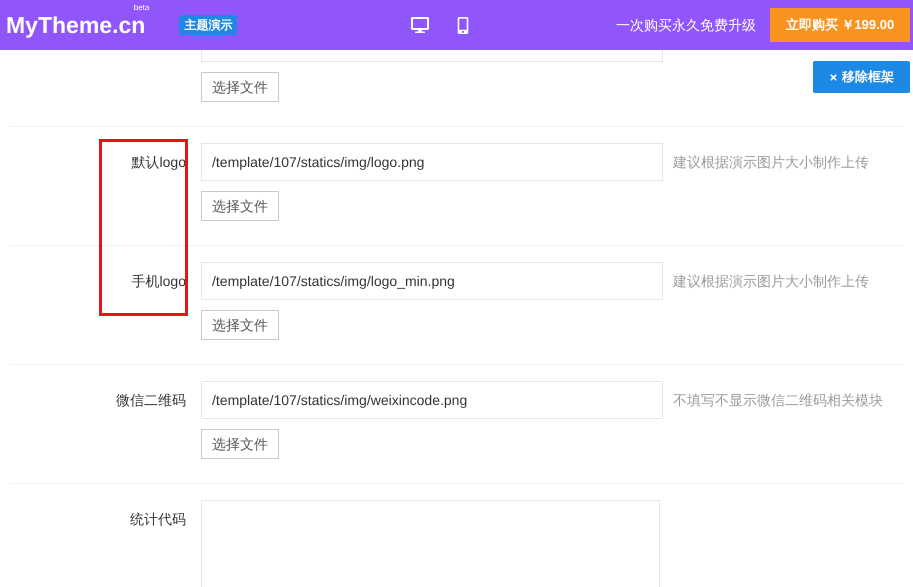 The width and height of the screenshot is (913, 587). I want to click on beta-label: beta, so click(142, 8).